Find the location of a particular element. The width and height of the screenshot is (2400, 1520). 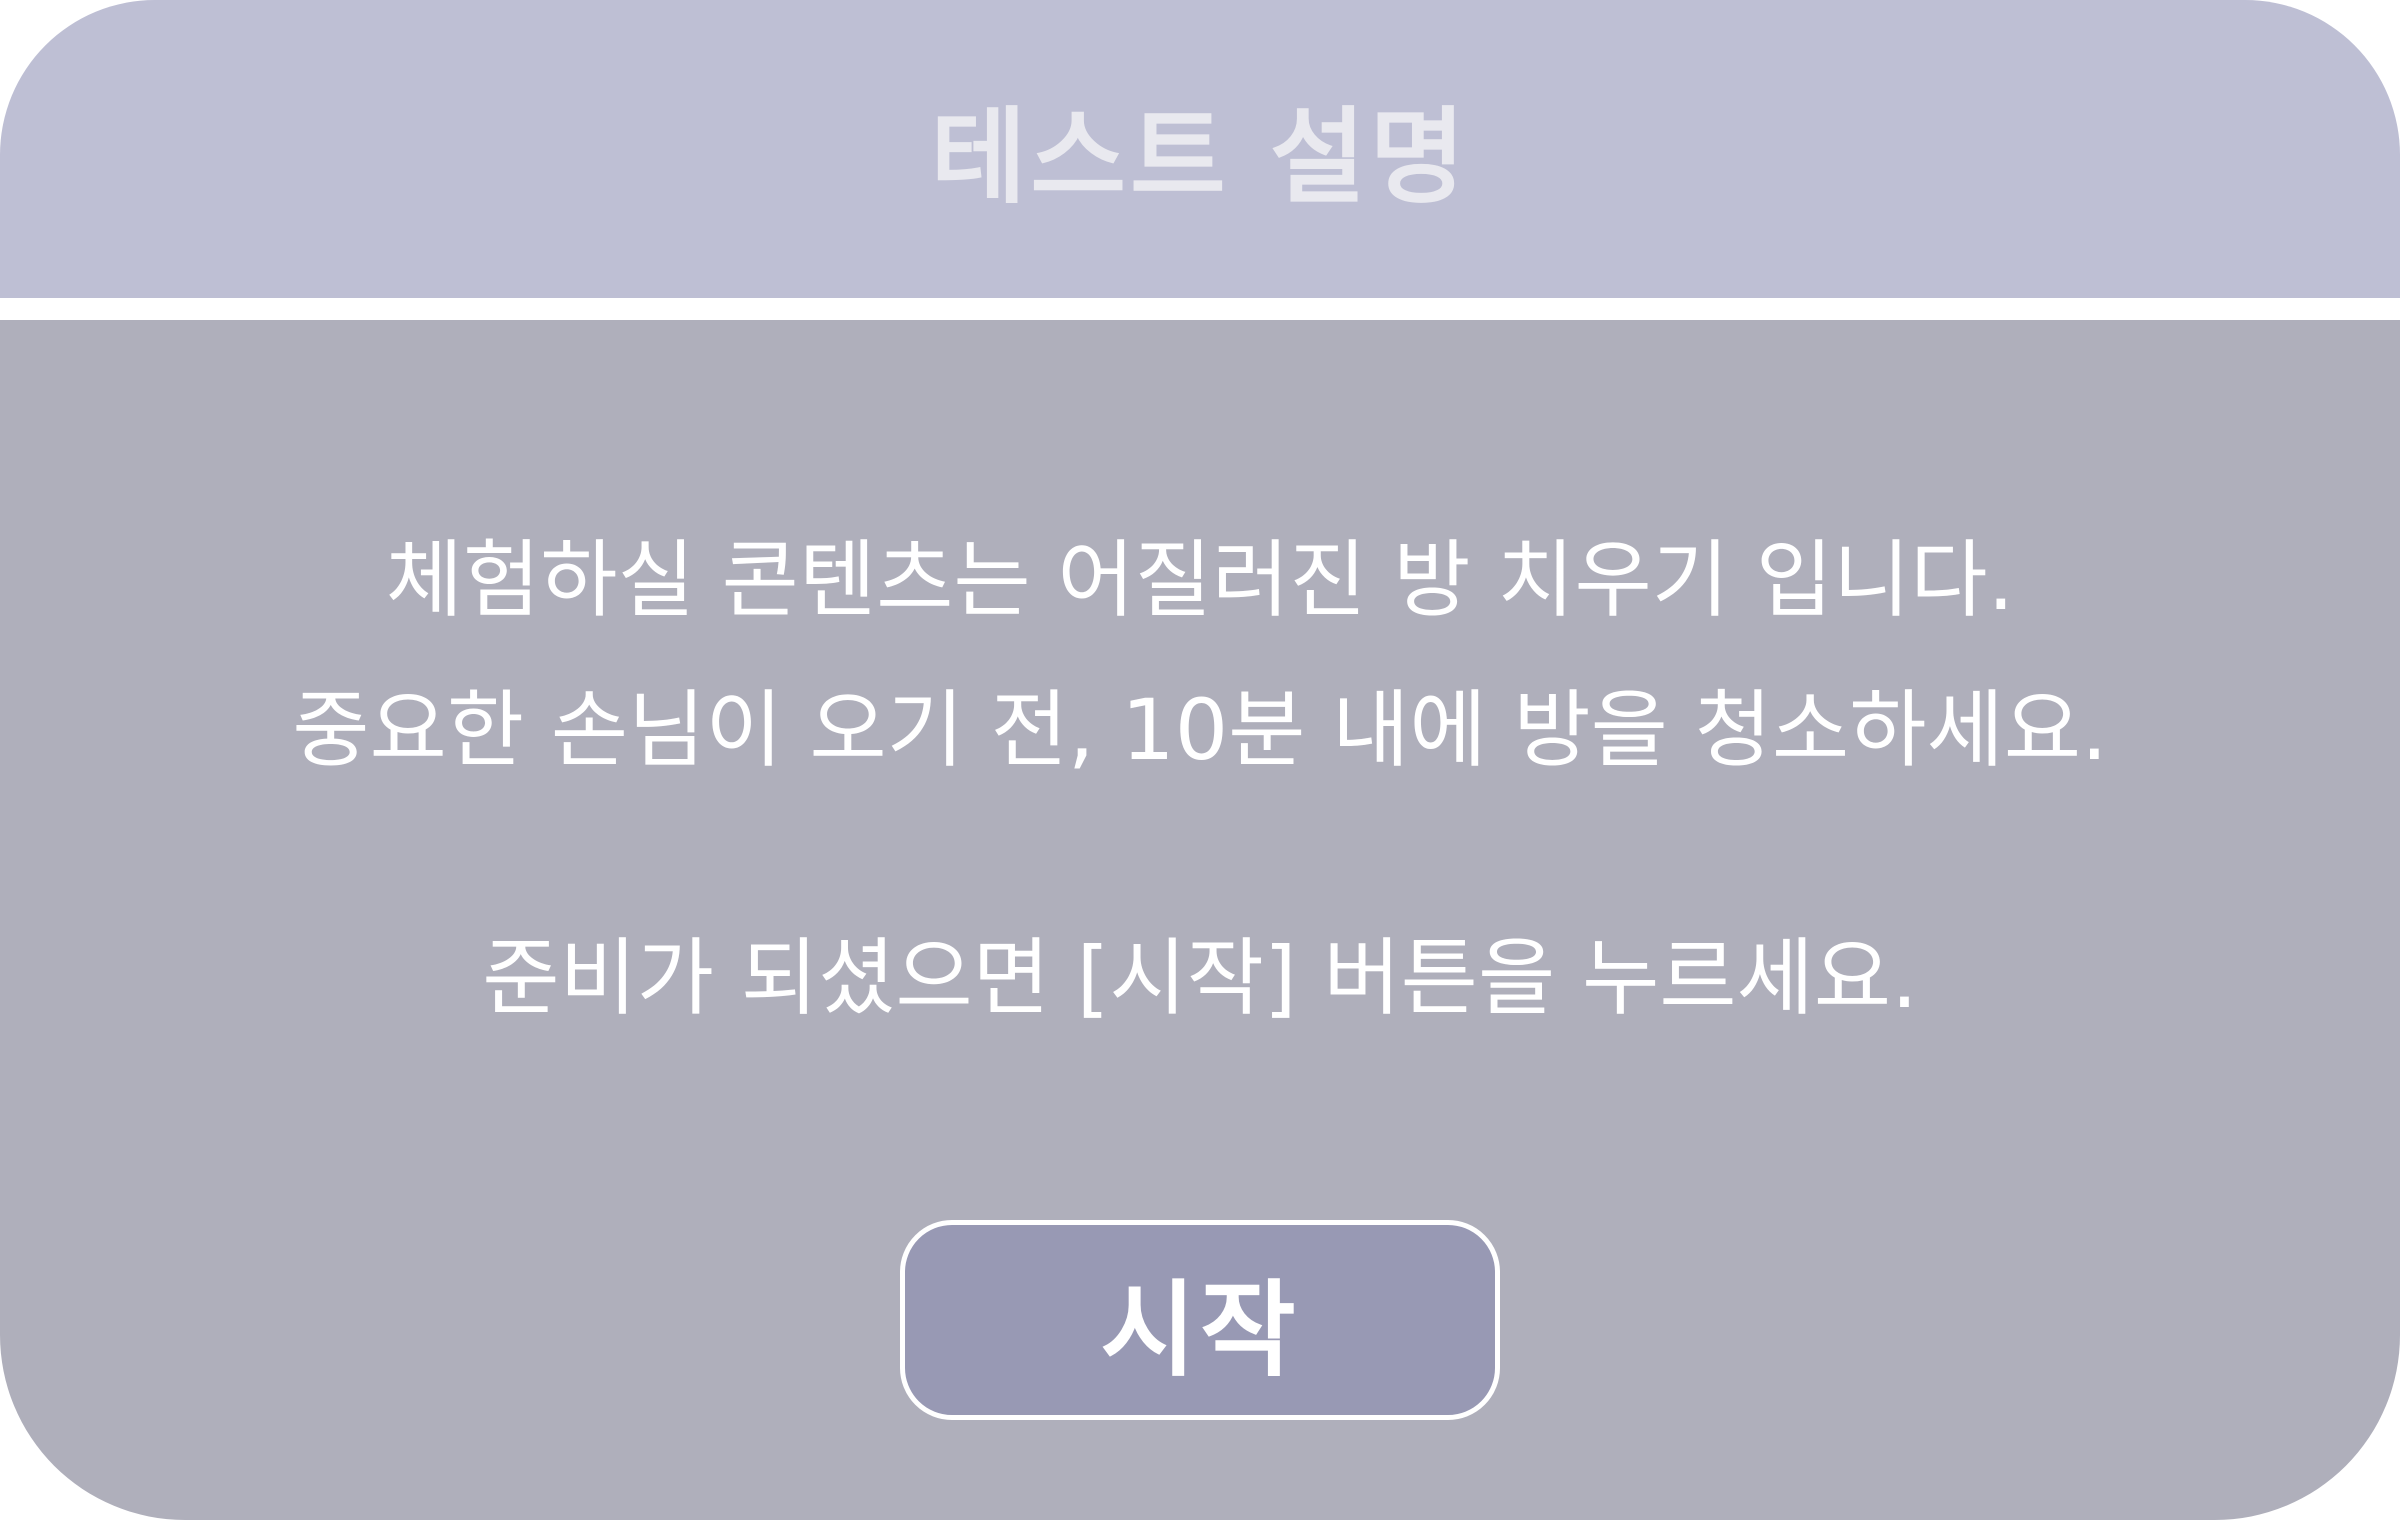

instruction-line-3: 준비가 되셨으면 [시작] 버튼을 누르세요. is located at coordinates (1200, 978).